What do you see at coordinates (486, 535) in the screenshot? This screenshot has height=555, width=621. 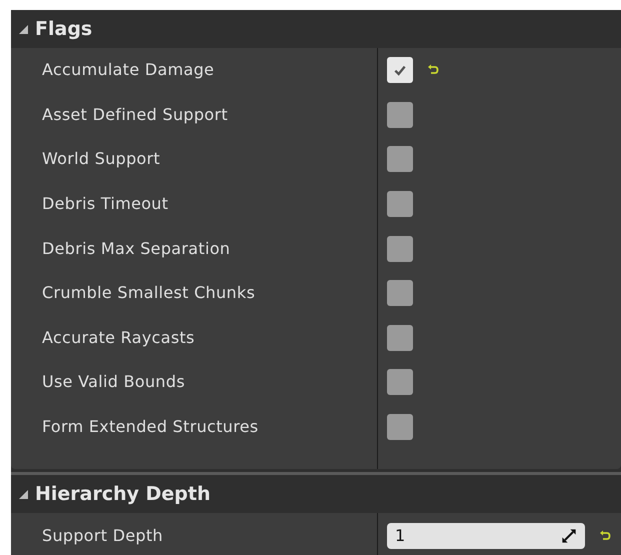 I see `number-field: 1` at bounding box center [486, 535].